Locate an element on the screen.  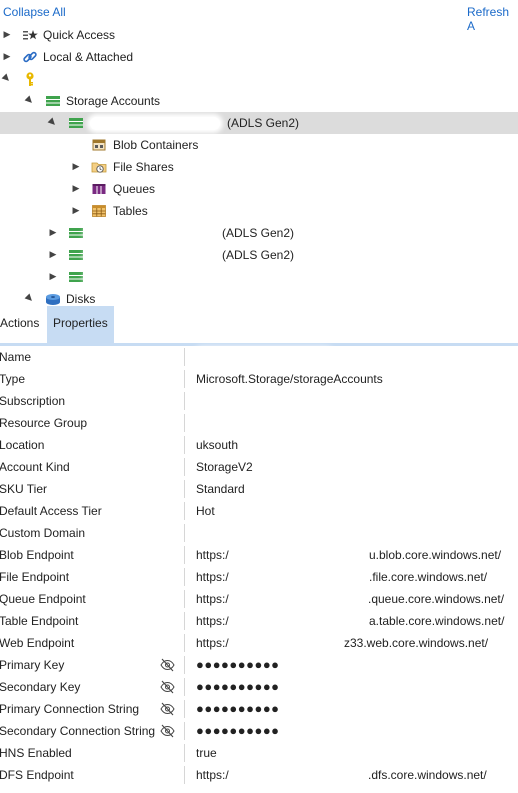
property-row-sku-tier: SKU Tier Standard is located at coordinates (259, 489).